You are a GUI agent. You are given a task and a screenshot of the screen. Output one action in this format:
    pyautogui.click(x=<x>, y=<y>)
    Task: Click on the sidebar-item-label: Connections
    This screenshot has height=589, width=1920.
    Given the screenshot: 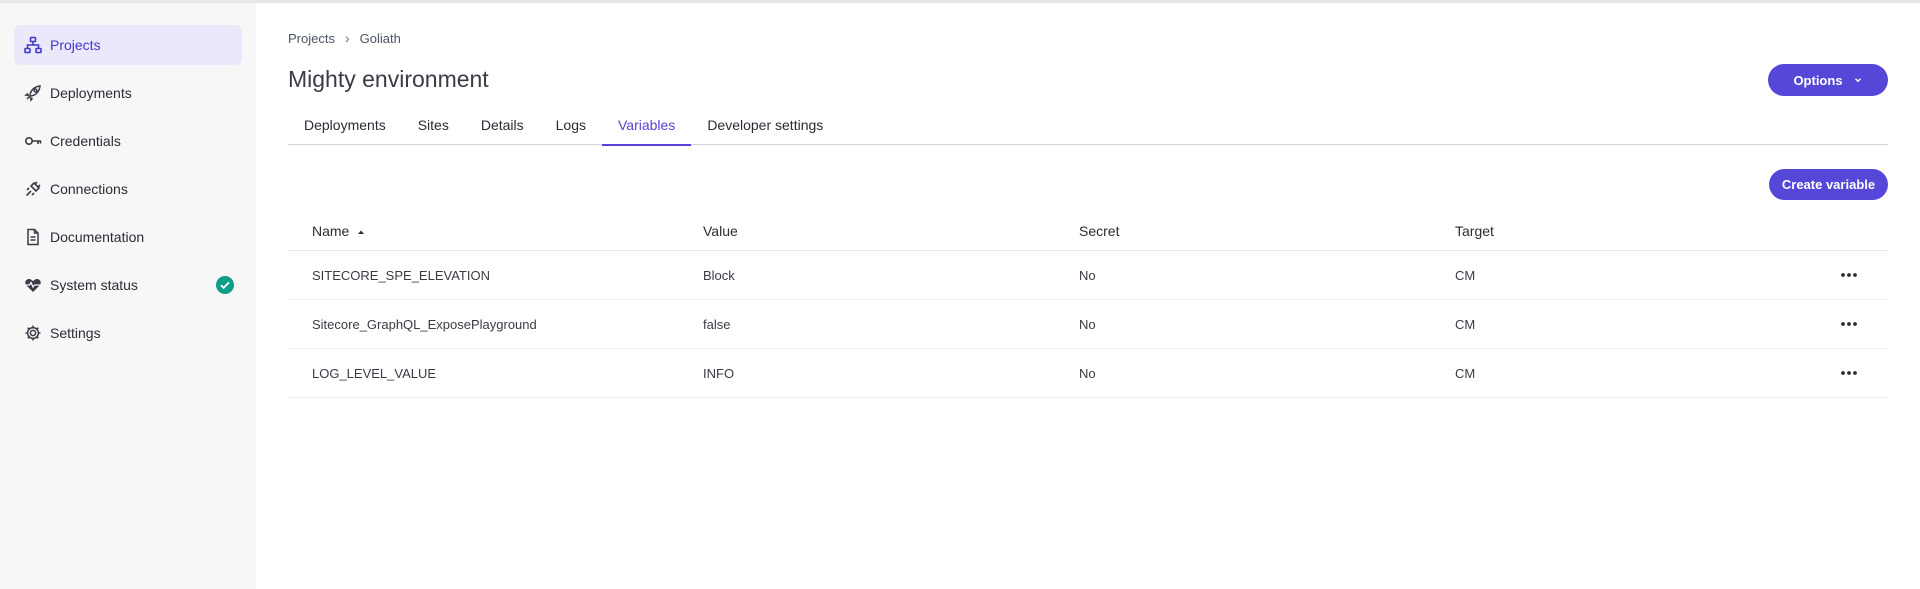 What is the action you would take?
    pyautogui.click(x=89, y=189)
    